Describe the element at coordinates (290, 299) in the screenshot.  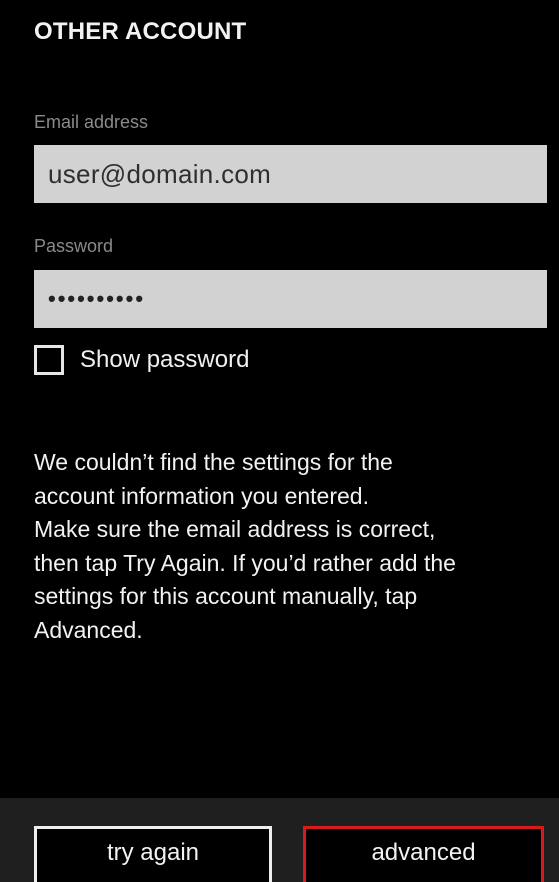
I see `password-field: ••••••••••` at that location.